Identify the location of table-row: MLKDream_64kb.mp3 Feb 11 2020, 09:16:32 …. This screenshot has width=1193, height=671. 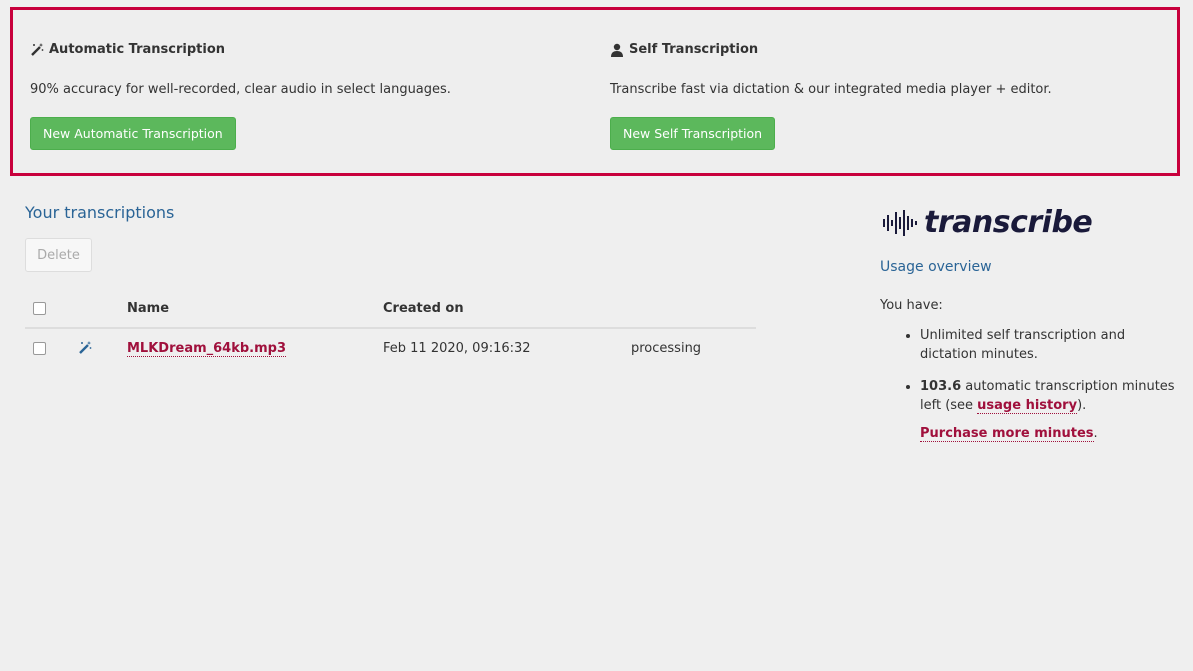
(390, 347).